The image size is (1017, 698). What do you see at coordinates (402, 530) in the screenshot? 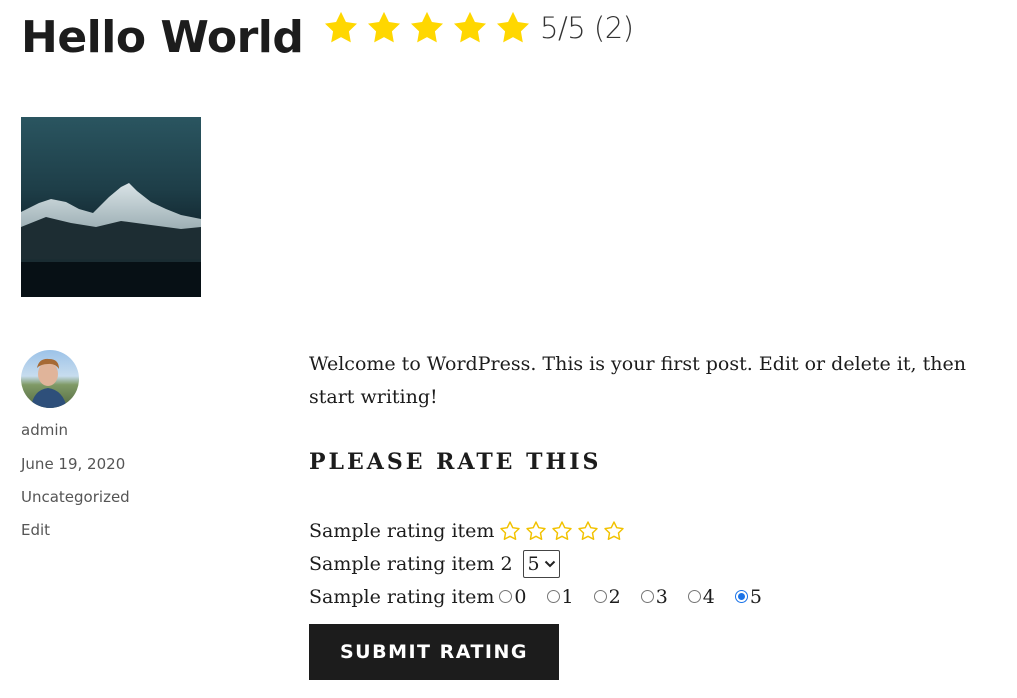
I see `rating-item-1-label: Sample rating item` at bounding box center [402, 530].